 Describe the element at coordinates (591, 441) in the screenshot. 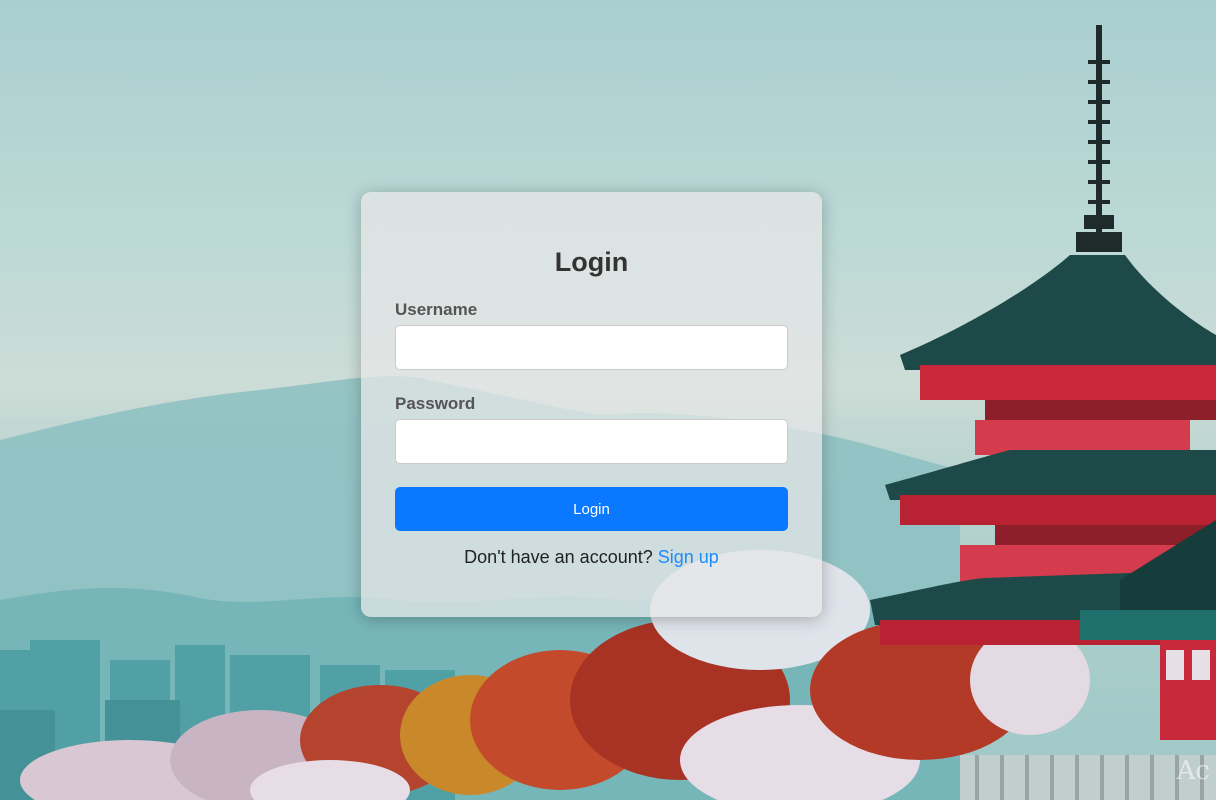

I see `password-input` at that location.